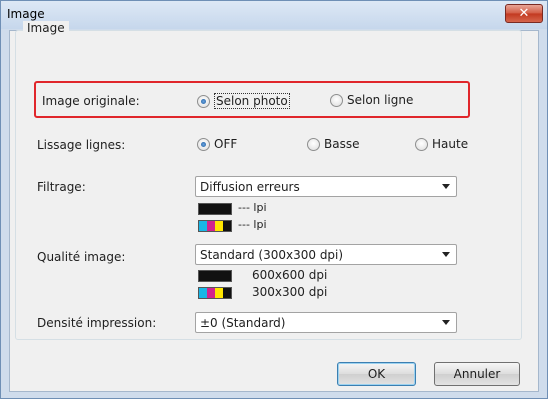 Image resolution: width=548 pixels, height=399 pixels. Describe the element at coordinates (81, 145) in the screenshot. I see `lissage-label: Lissage lignes:` at that location.